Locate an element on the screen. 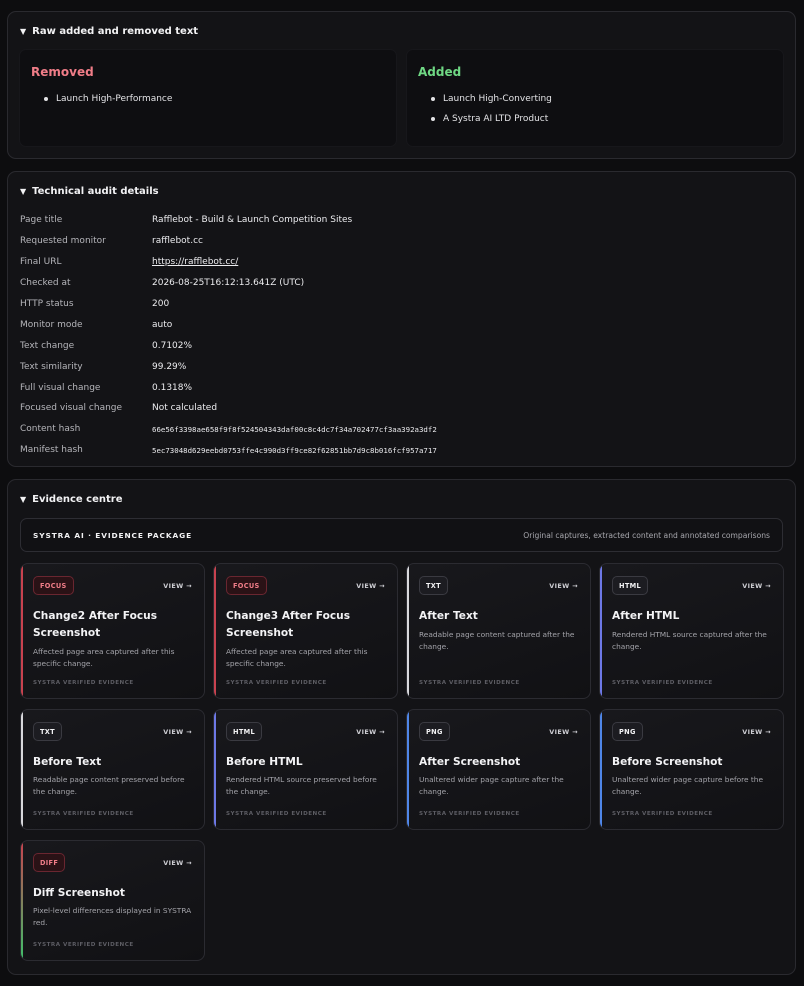 The width and height of the screenshot is (804, 986). card-type-badge: TXT is located at coordinates (47, 731).